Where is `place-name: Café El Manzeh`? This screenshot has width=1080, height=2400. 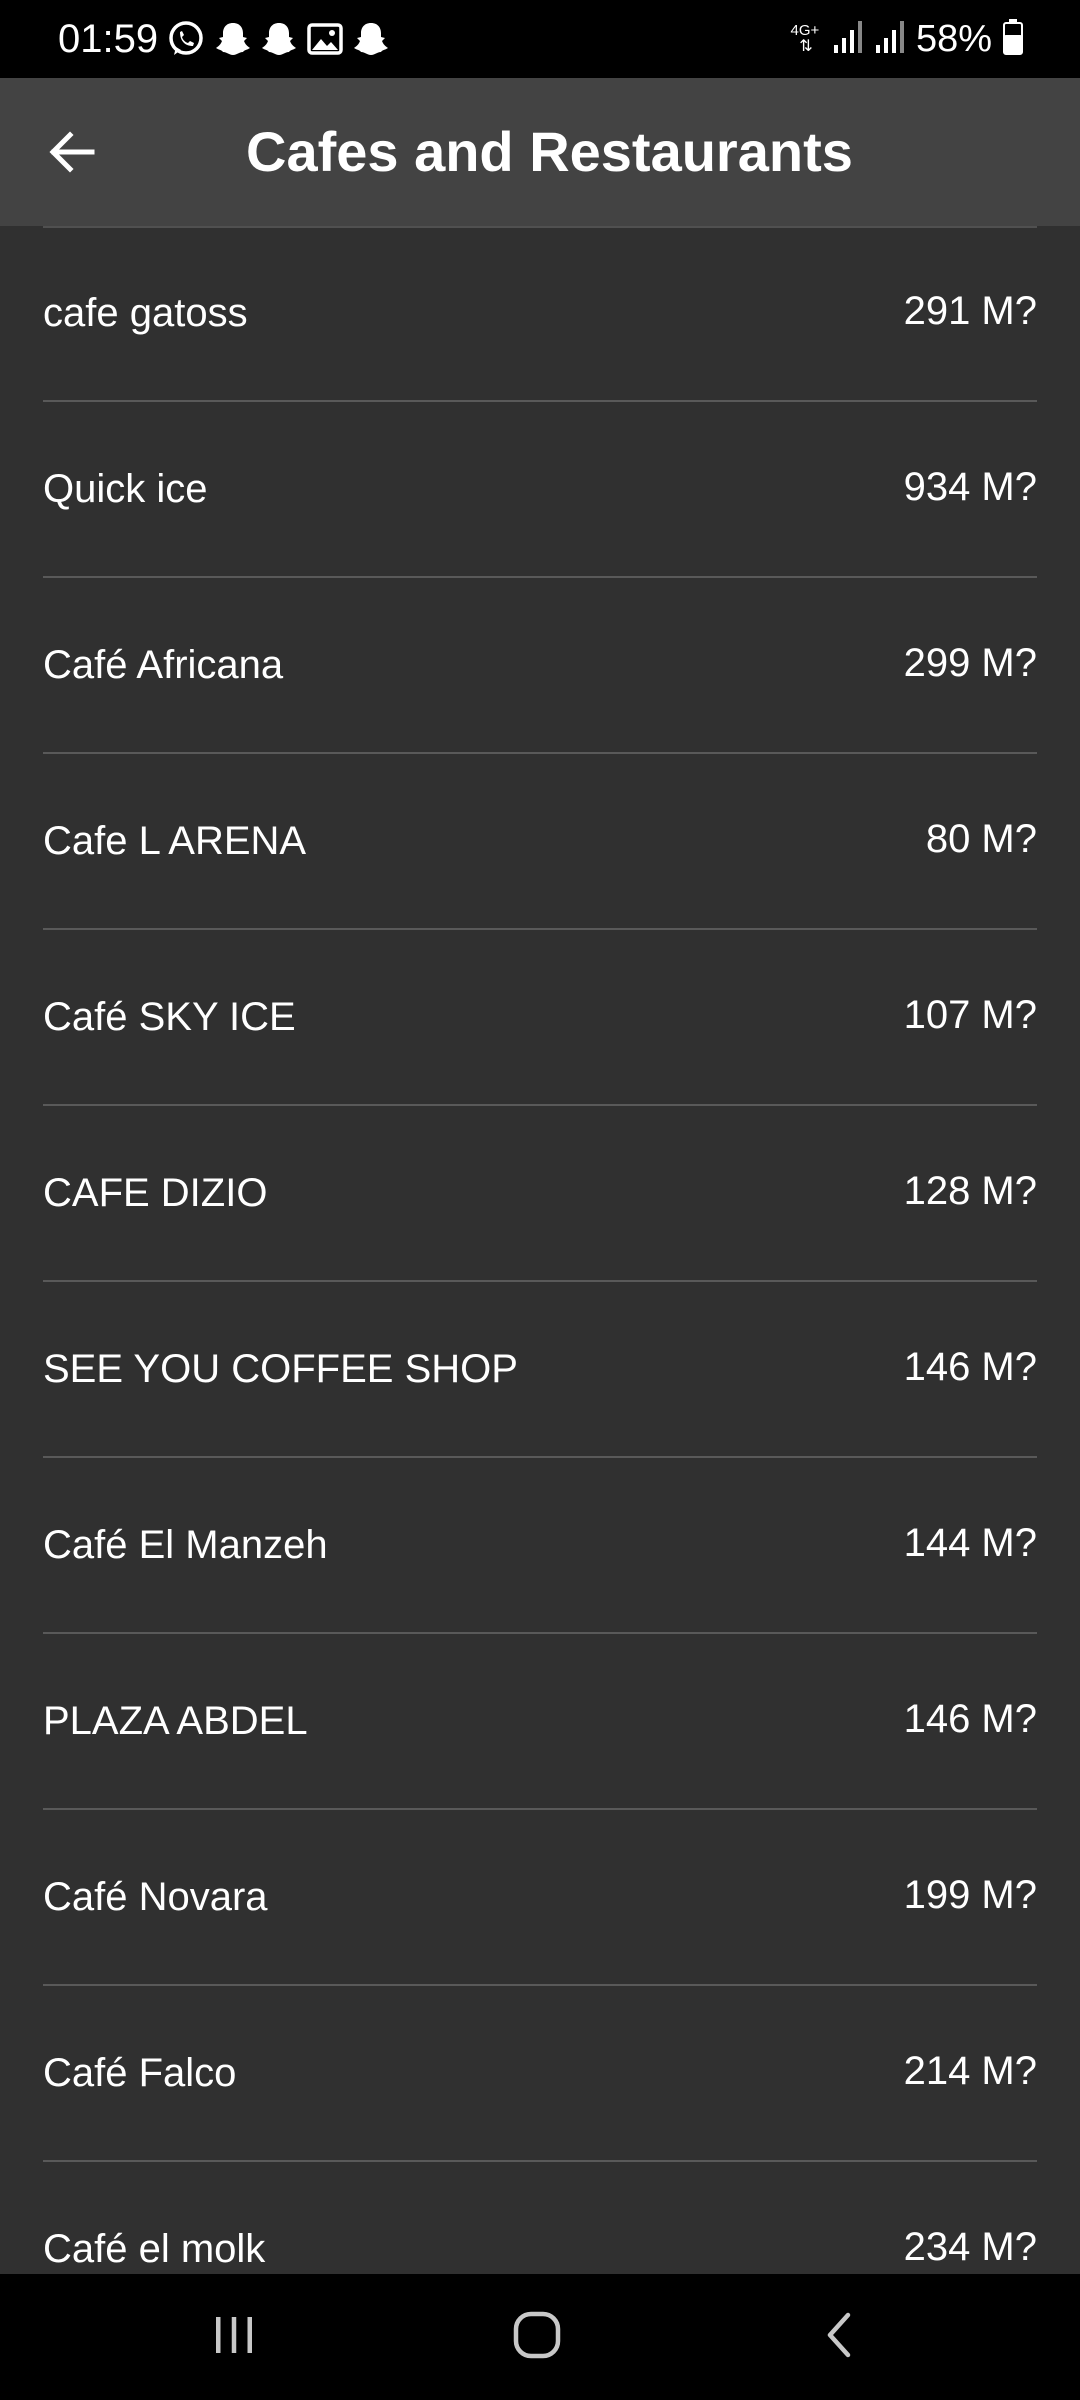
place-name: Café El Manzeh is located at coordinates (185, 1545).